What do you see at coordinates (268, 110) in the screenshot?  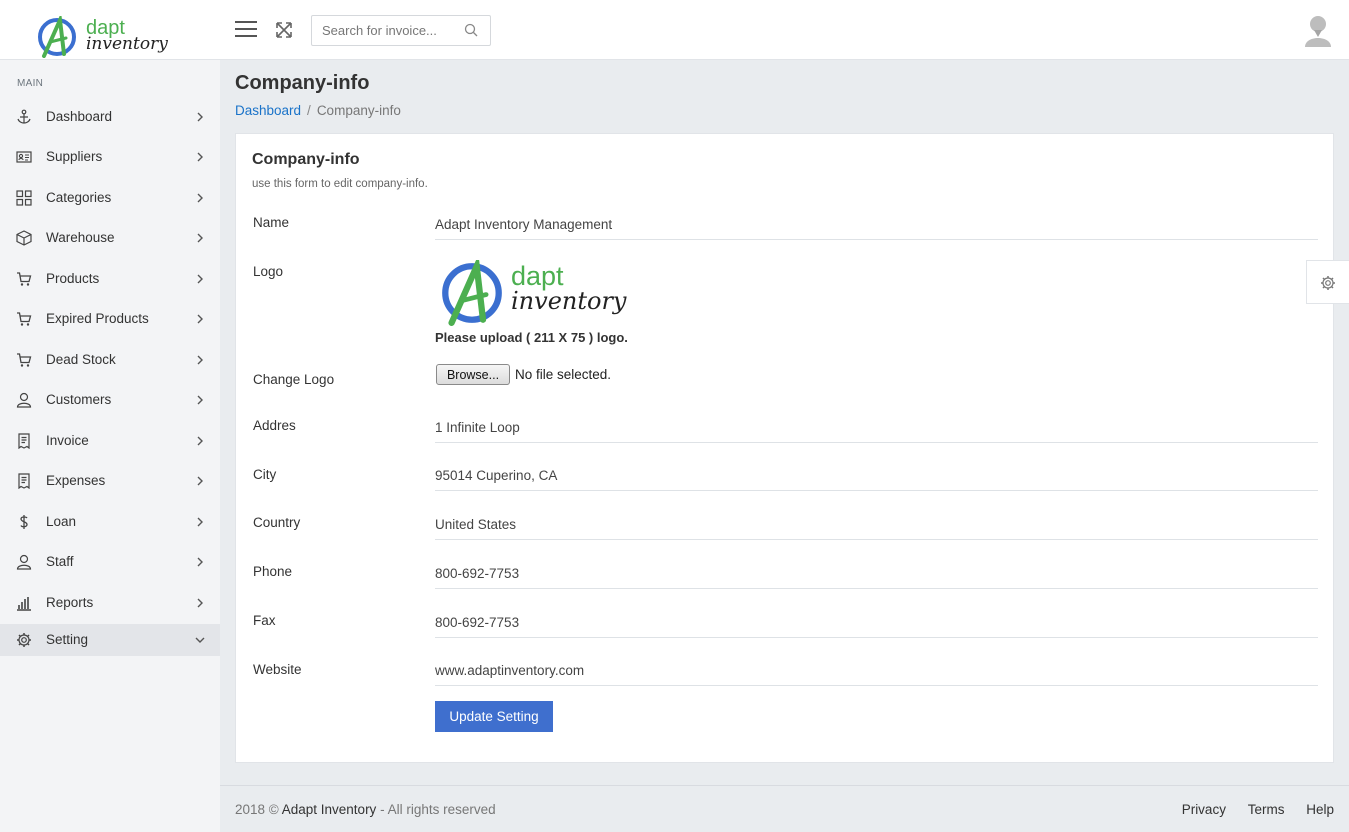 I see `breadcrumb-home-link: Dashboard` at bounding box center [268, 110].